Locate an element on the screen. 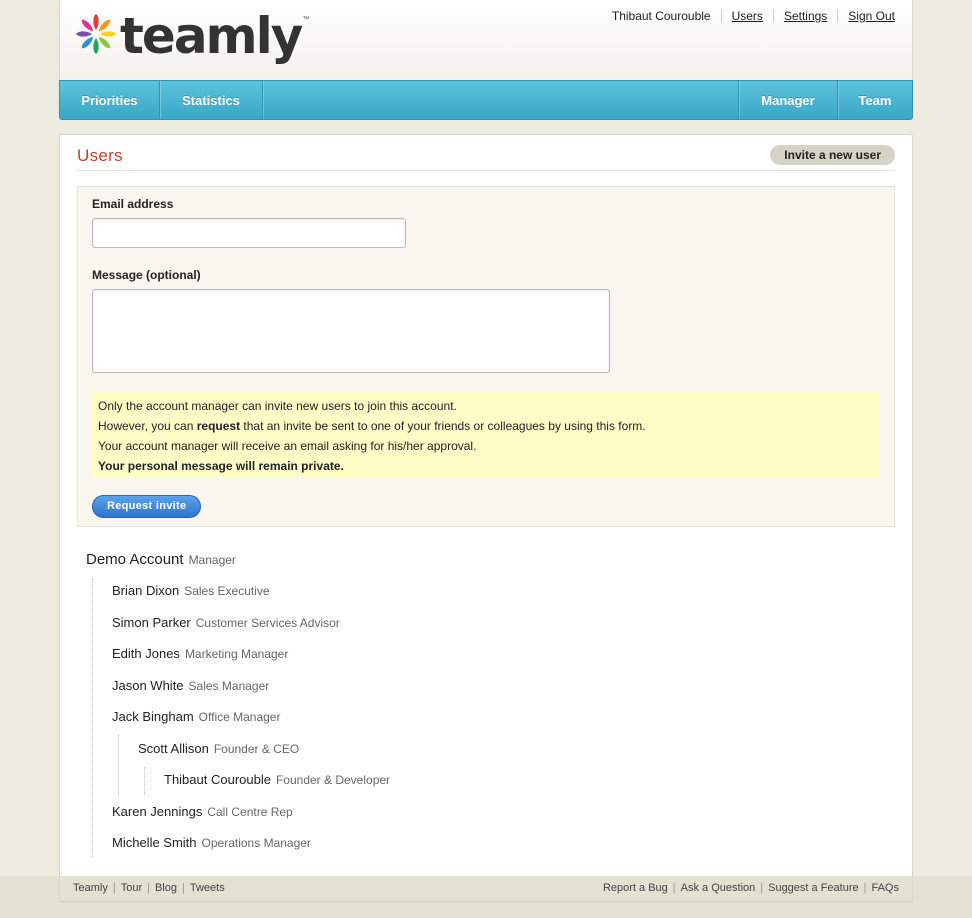  member-name: Jason White is located at coordinates (148, 685).